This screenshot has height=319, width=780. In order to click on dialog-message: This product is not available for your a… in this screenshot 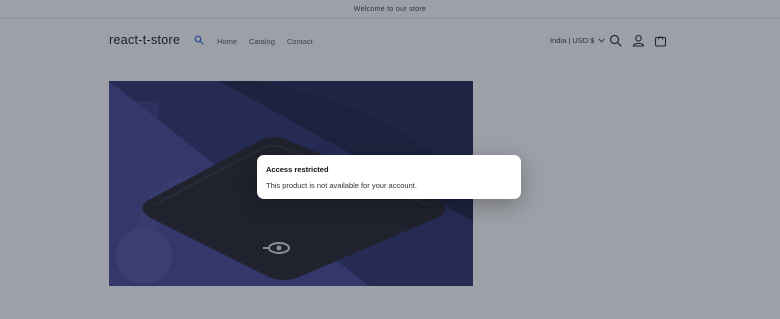, I will do `click(341, 185)`.